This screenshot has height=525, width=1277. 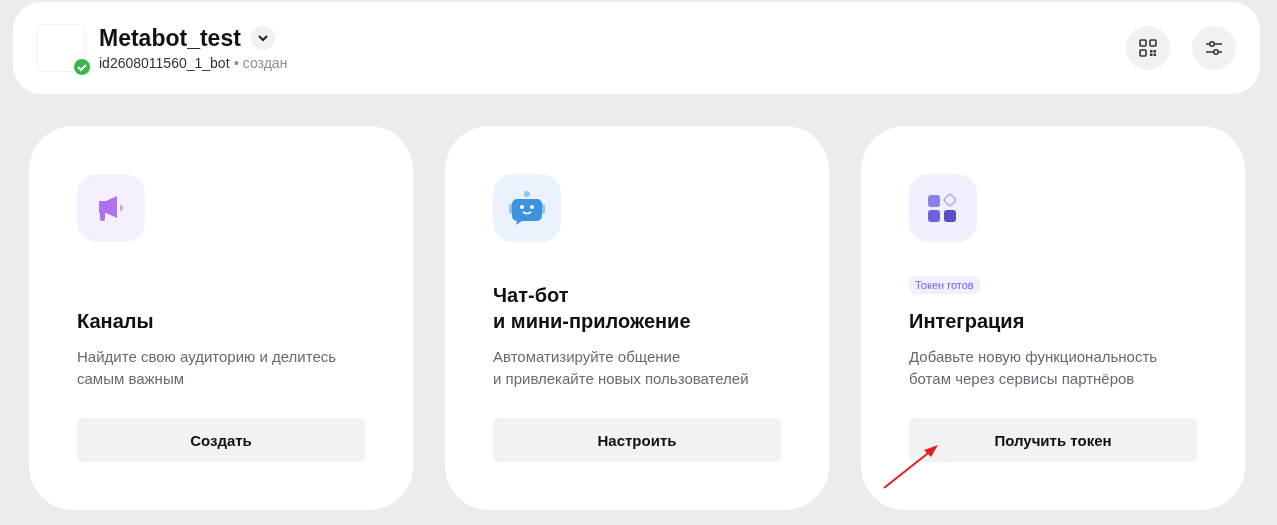 What do you see at coordinates (170, 38) in the screenshot?
I see `bot-name: Metabot_test` at bounding box center [170, 38].